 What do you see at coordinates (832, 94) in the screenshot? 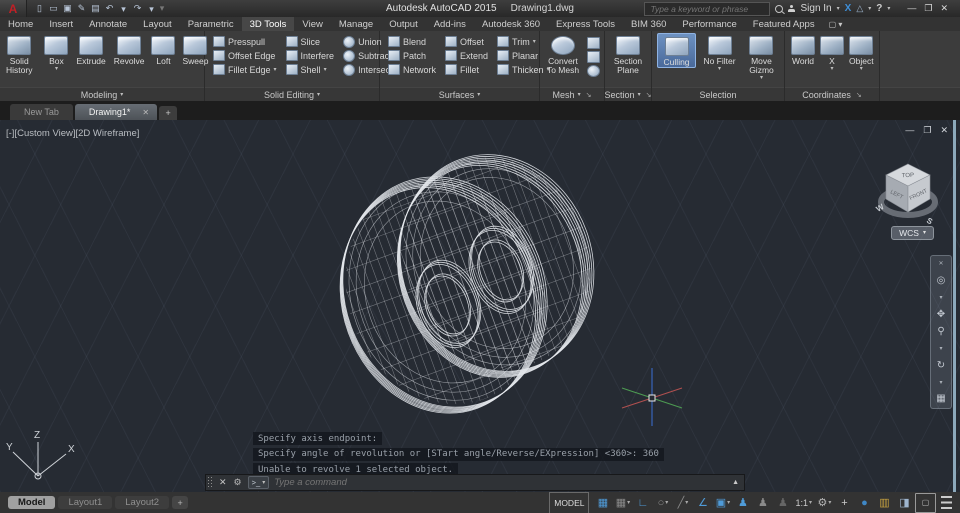
I see `panel-label-coordinates: Coordinates ↘` at bounding box center [832, 94].